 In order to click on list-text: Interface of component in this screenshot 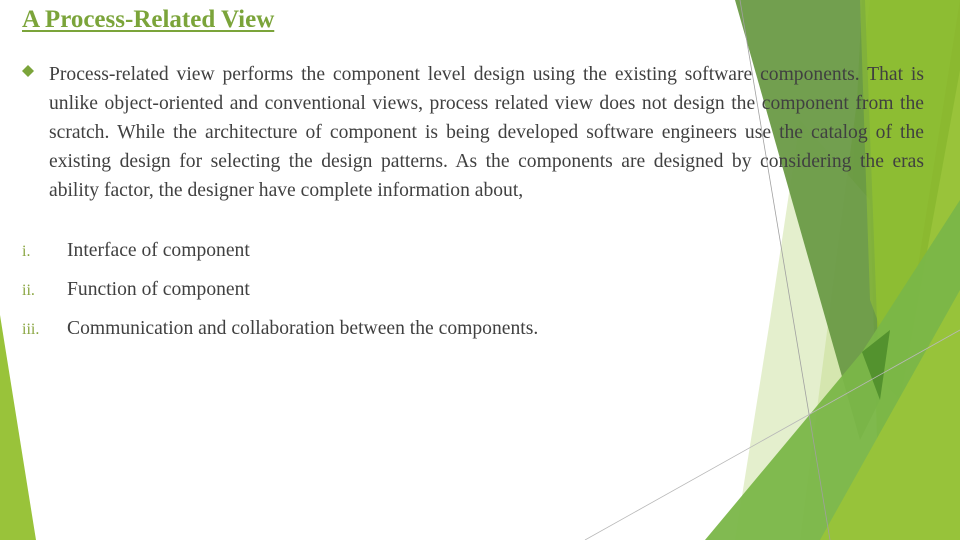, I will do `click(158, 250)`.